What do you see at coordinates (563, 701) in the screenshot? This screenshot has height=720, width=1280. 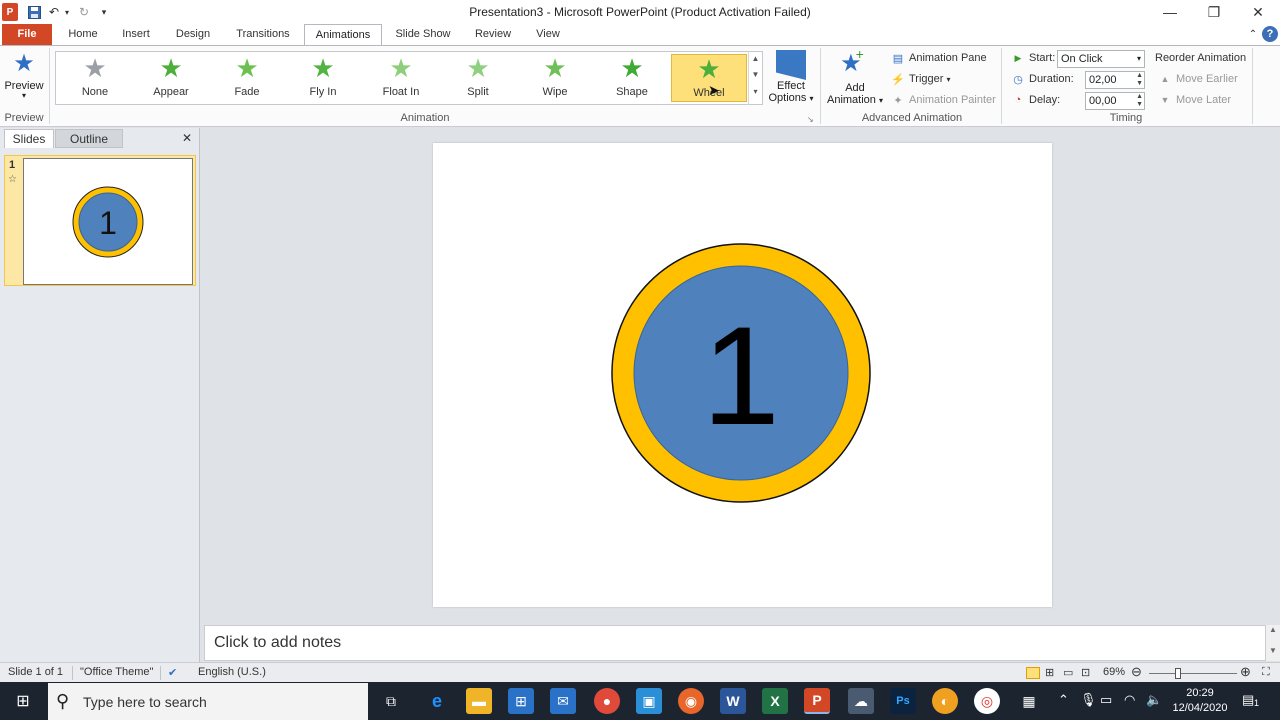 I see `mail-icon: ✉` at bounding box center [563, 701].